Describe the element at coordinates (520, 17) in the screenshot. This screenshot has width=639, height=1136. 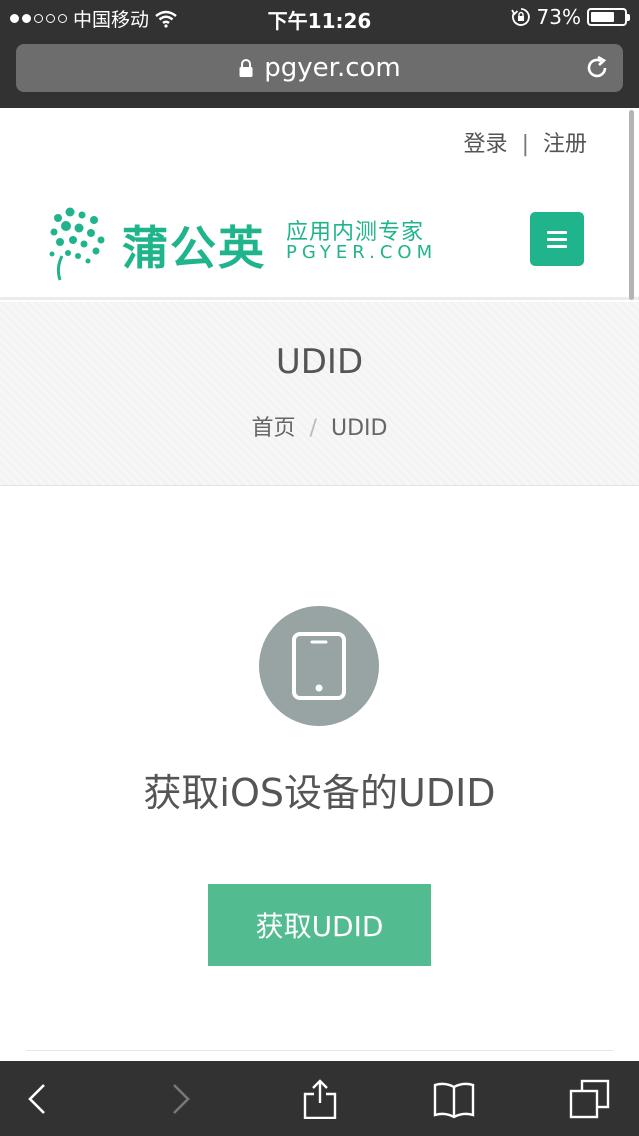
I see `orientation-lock-icon` at that location.